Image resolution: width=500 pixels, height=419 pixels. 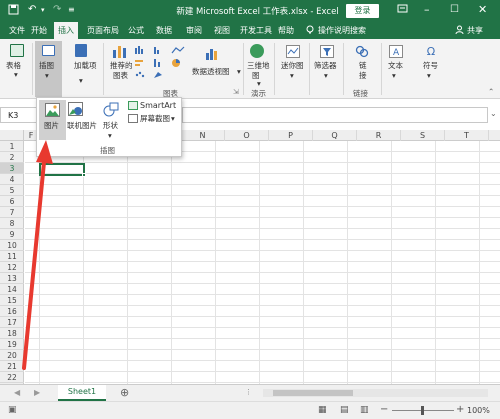 I want to click on tab-file: 文件, so click(x=17, y=30).